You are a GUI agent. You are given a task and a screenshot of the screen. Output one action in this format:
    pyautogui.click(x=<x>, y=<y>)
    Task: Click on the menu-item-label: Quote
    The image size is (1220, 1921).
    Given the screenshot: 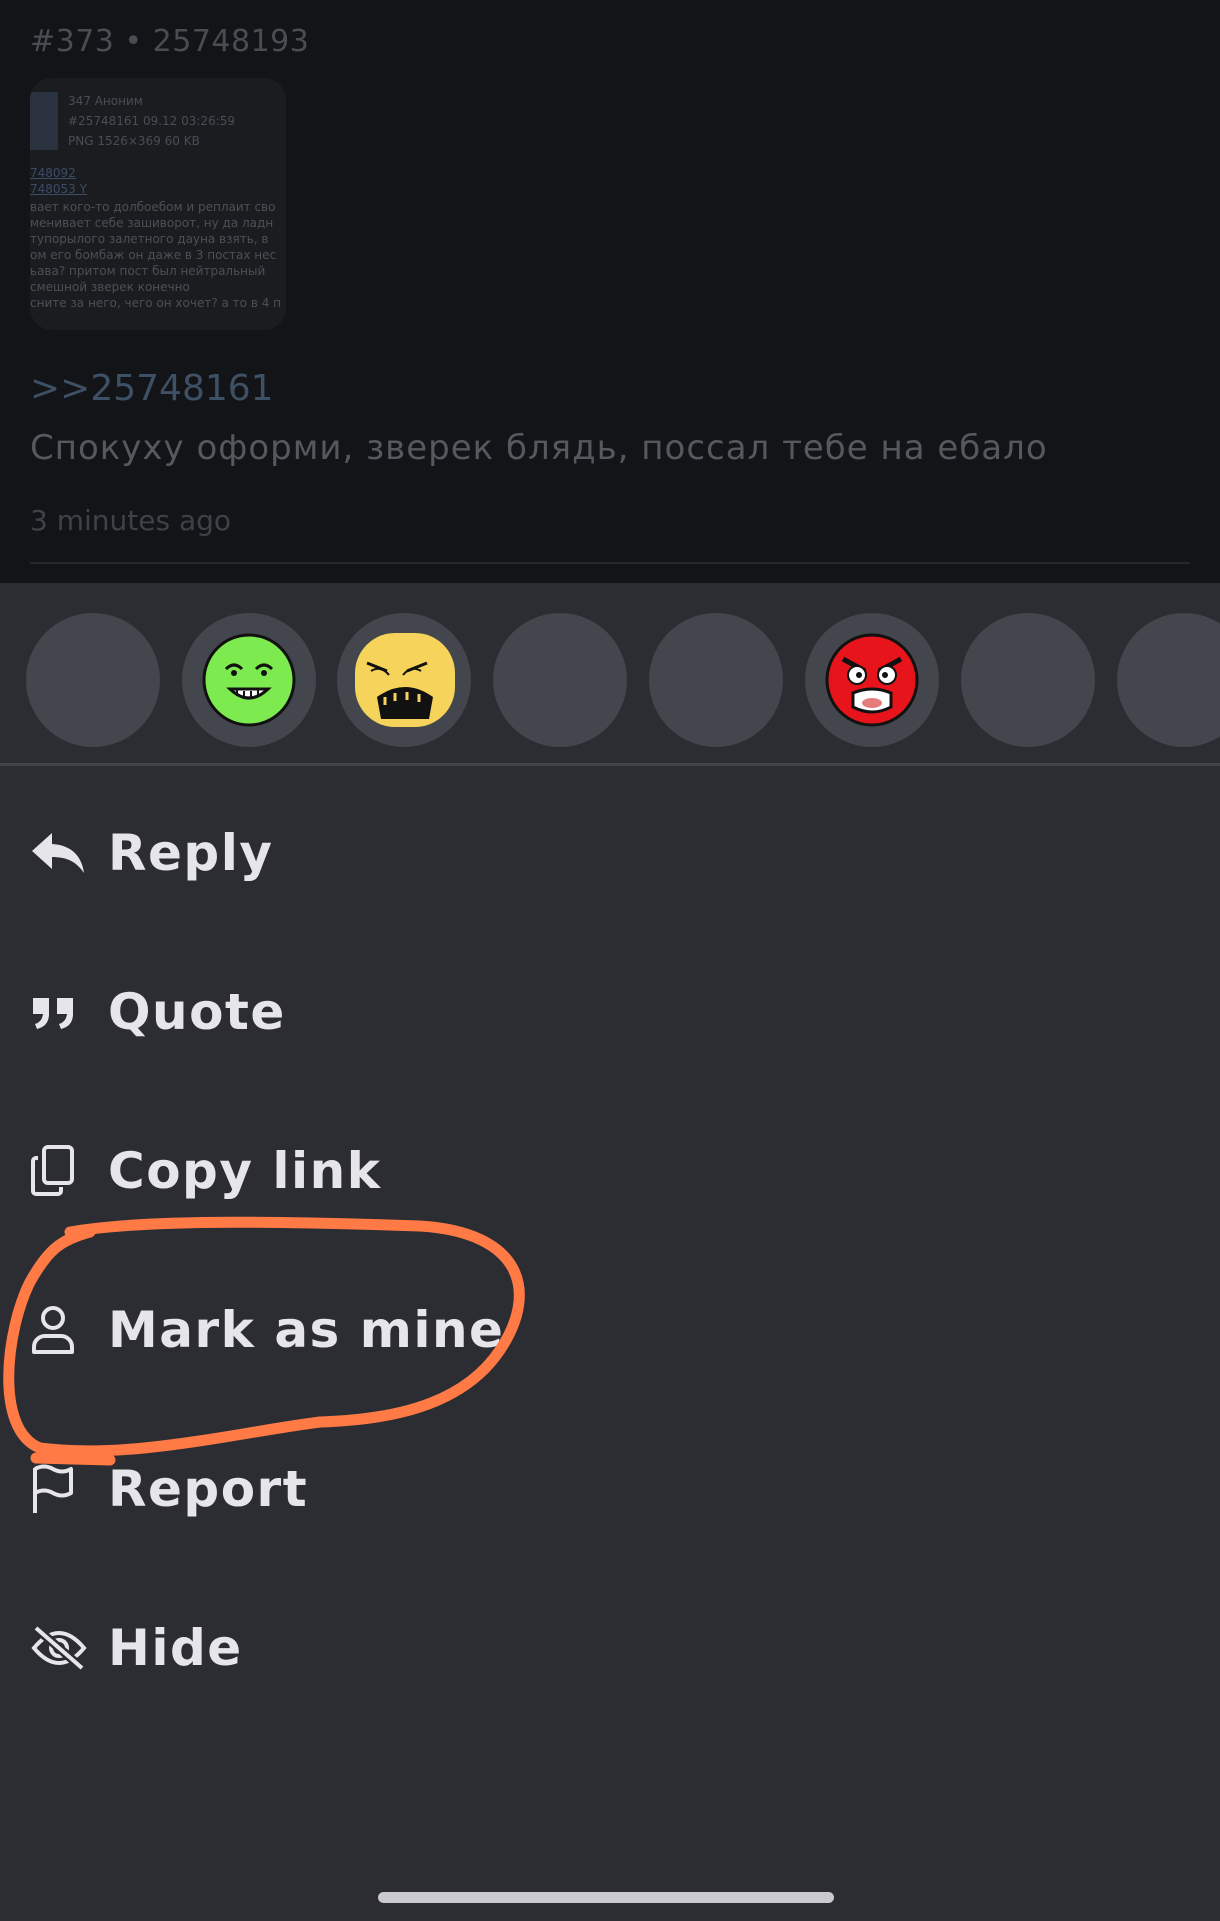 What is the action you would take?
    pyautogui.click(x=197, y=1012)
    